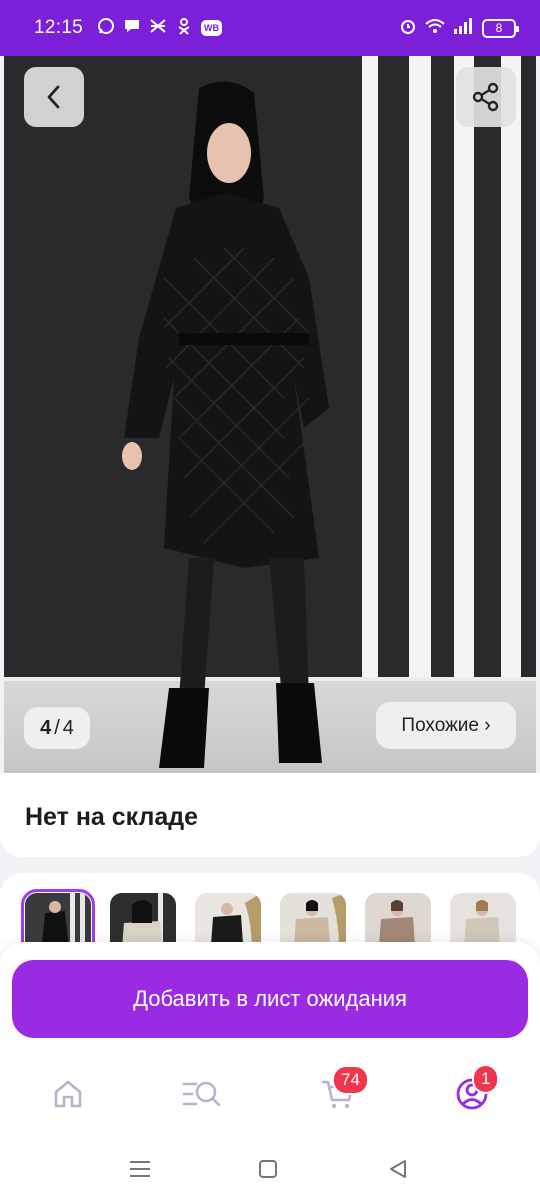 This screenshot has height=1200, width=540. I want to click on ok-icon, so click(184, 28).